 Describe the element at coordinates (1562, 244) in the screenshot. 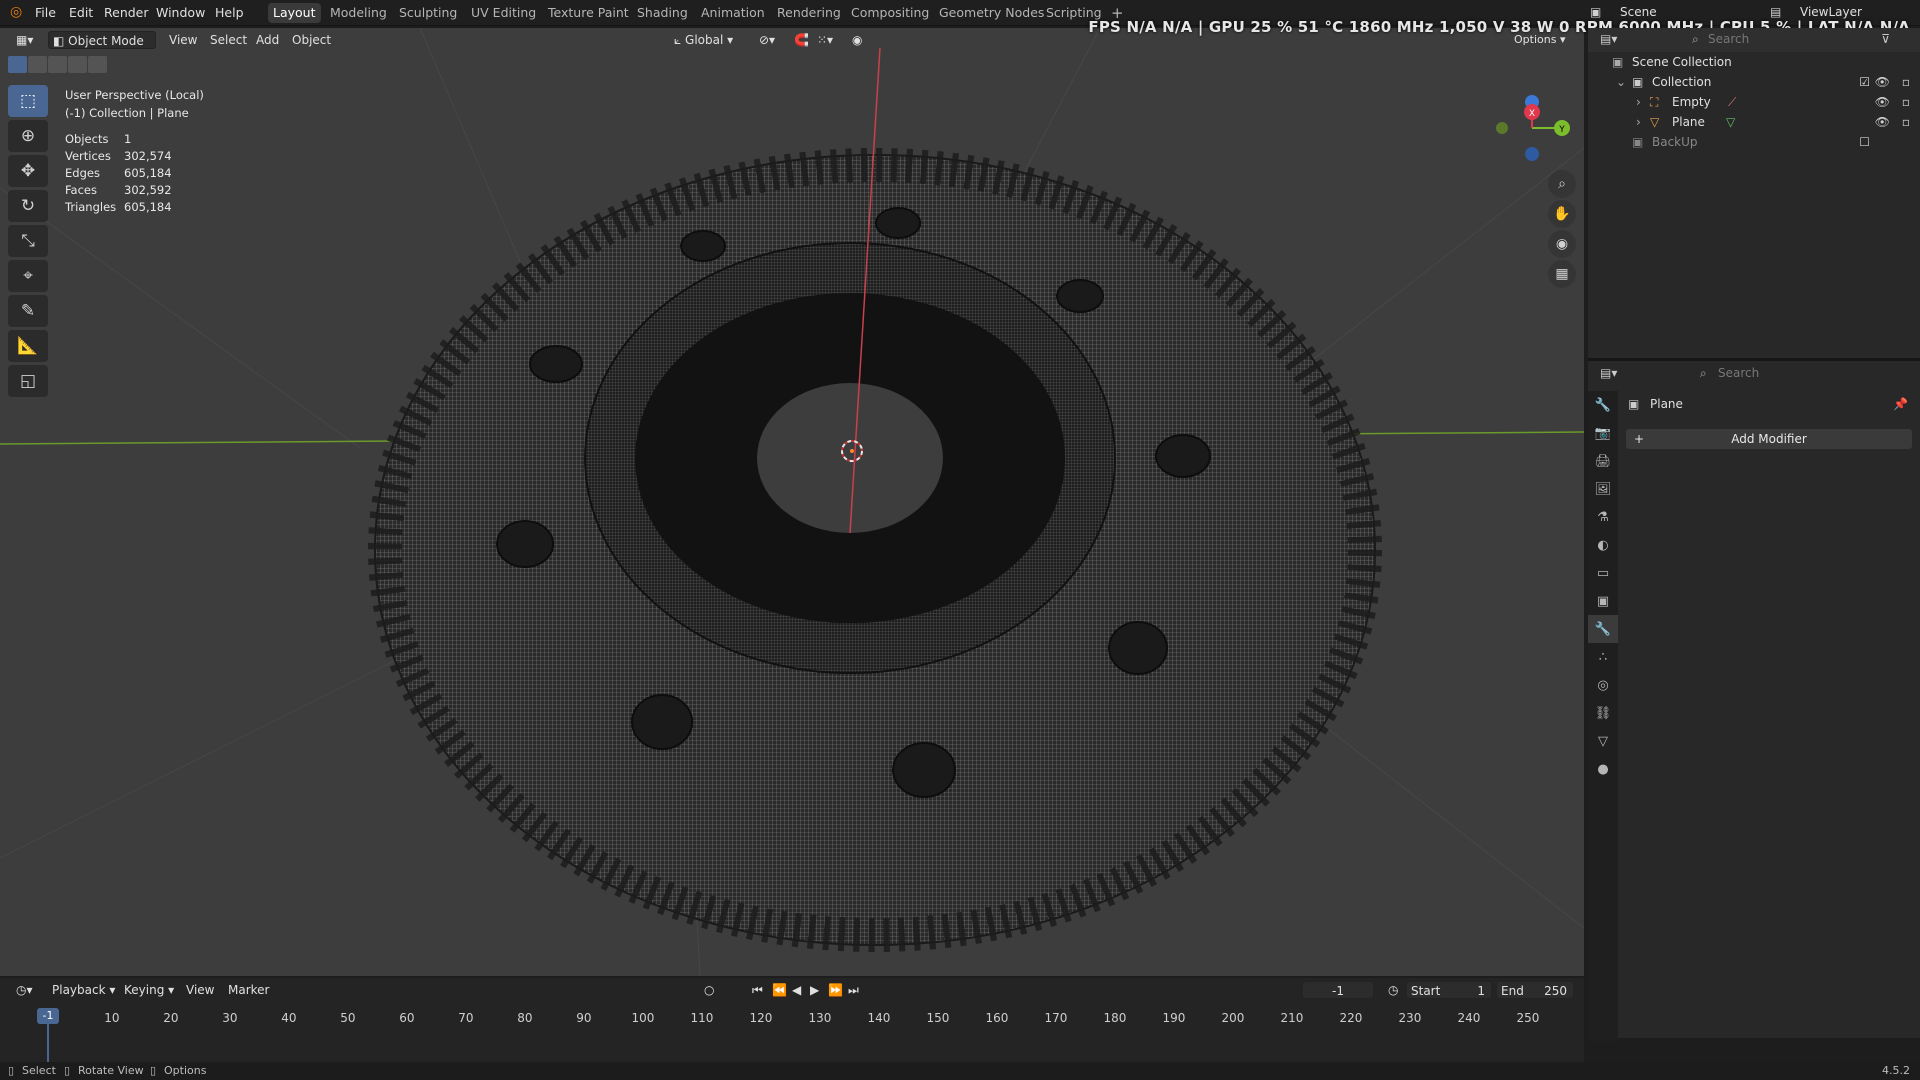

I see `camera-view-icon: ◉` at that location.